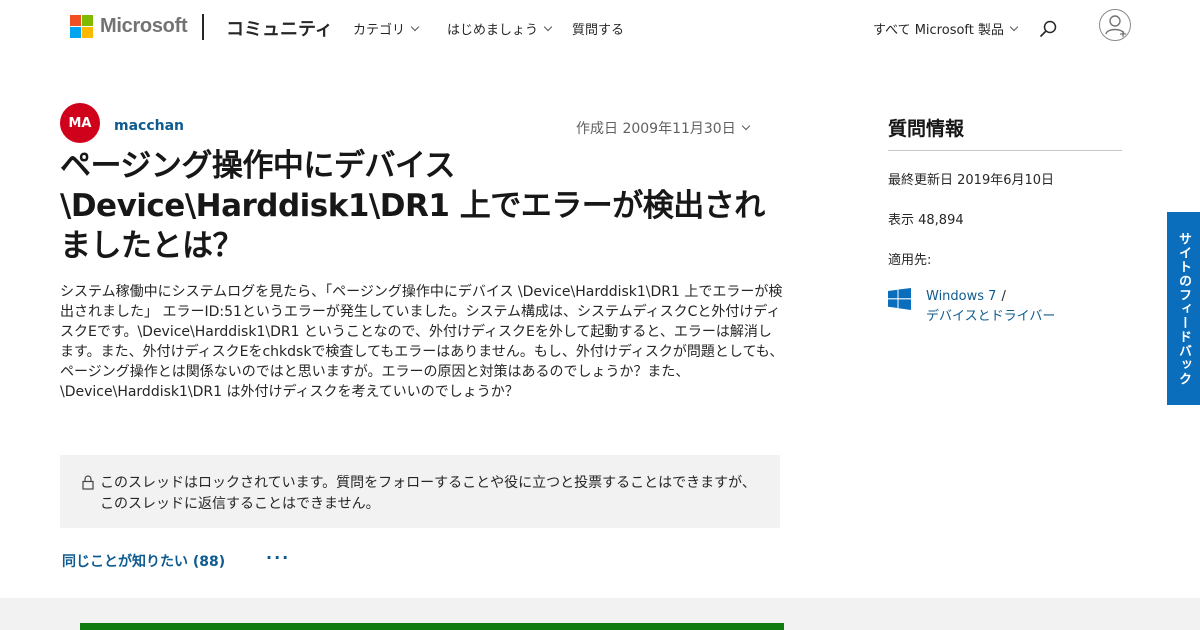 The width and height of the screenshot is (1200, 630). Describe the element at coordinates (379, 30) in the screenshot. I see `nav-categories-label: カテゴリ` at that location.